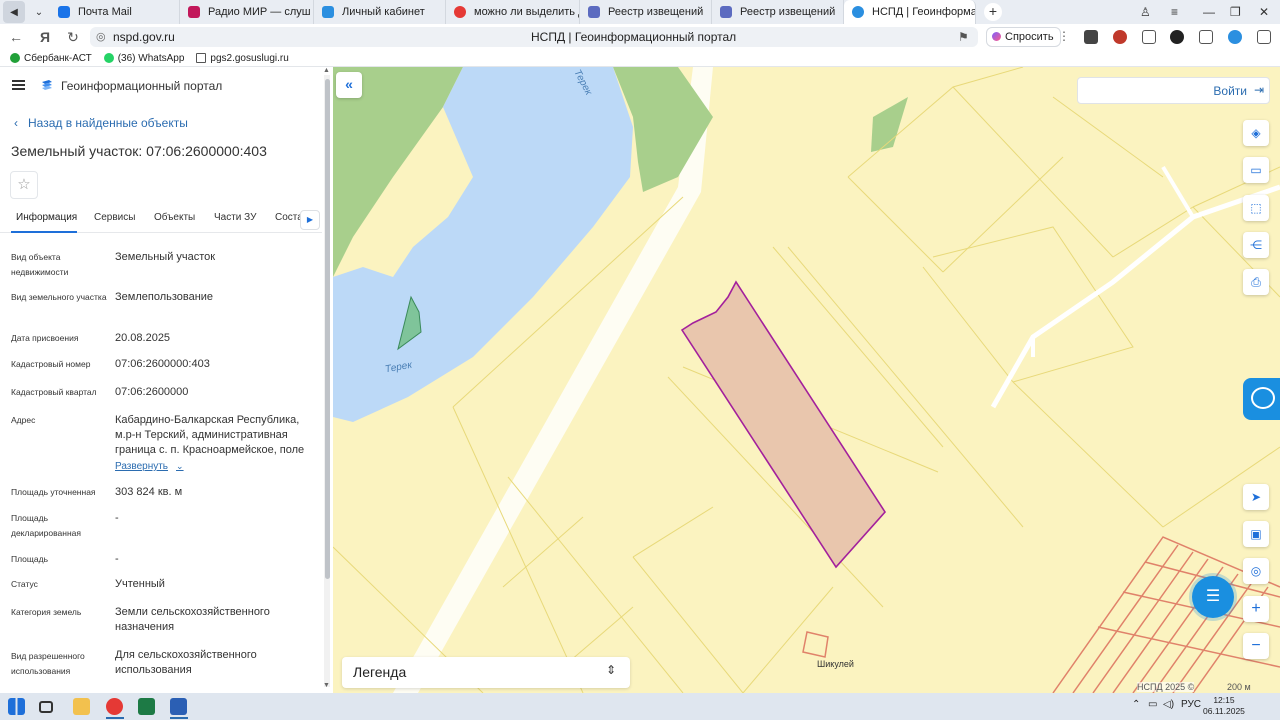 The width and height of the screenshot is (1280, 720). Describe the element at coordinates (48, 663) in the screenshot. I see `prop-label: Вид разрешенного использования` at that location.